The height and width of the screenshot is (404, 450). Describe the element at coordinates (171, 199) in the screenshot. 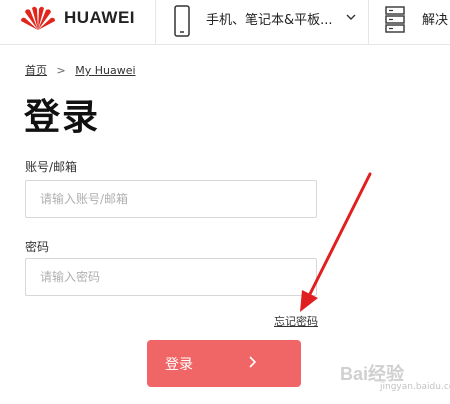

I see `account-input` at that location.